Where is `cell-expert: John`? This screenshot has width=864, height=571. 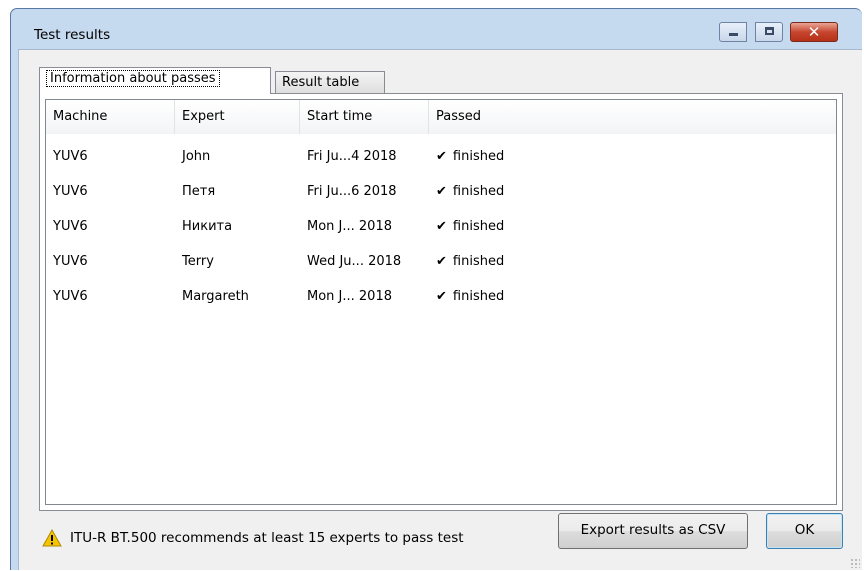
cell-expert: John is located at coordinates (196, 156).